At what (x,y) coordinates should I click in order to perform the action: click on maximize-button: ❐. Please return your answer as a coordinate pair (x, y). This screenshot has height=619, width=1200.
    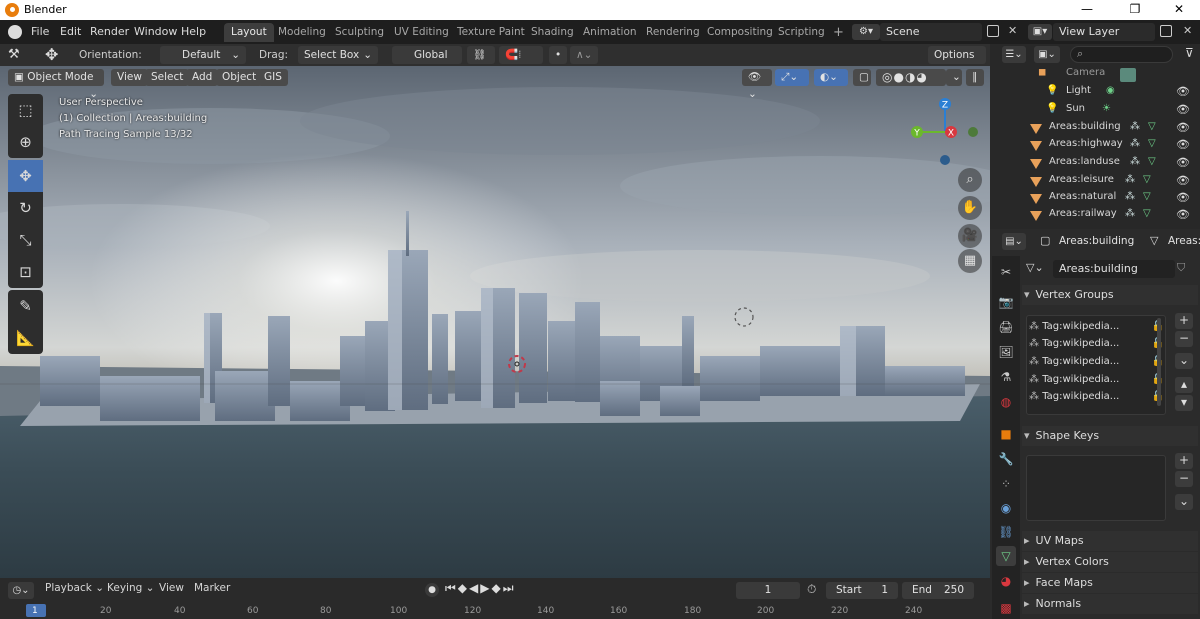
    Looking at the image, I should click on (1135, 10).